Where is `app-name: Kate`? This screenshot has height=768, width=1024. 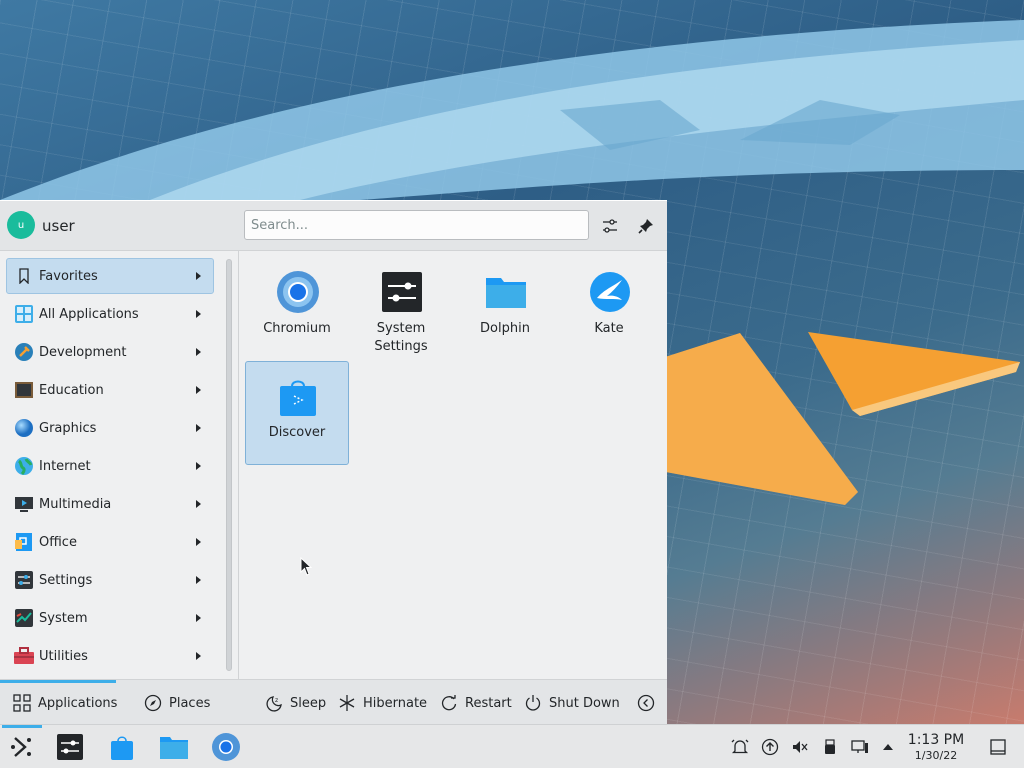
app-name: Kate is located at coordinates (609, 328).